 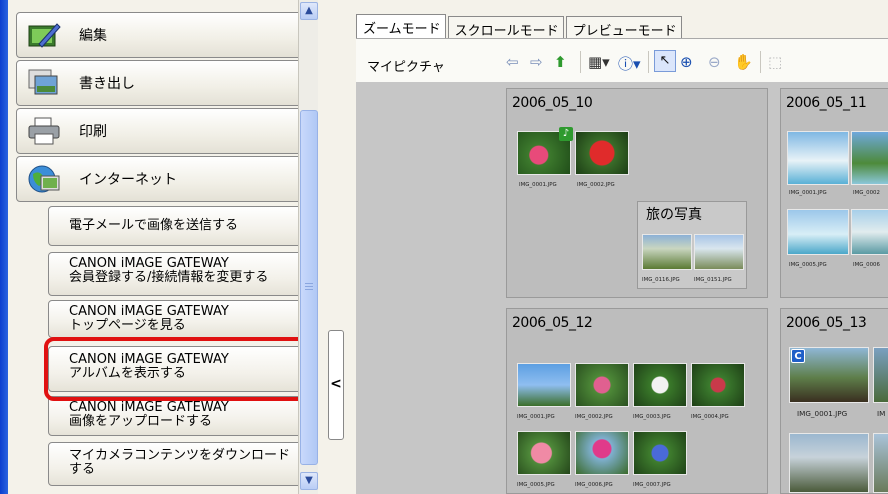 What do you see at coordinates (309, 287) in the screenshot?
I see `scroll-thumb` at bounding box center [309, 287].